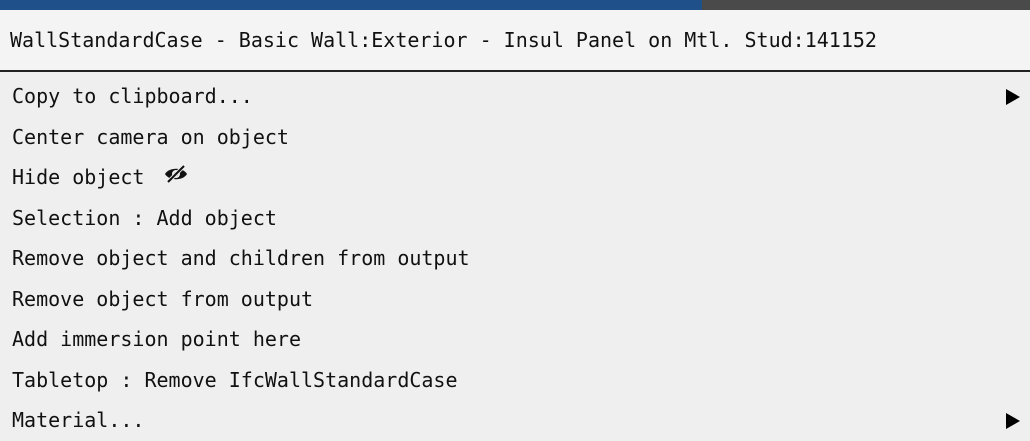 This screenshot has width=1030, height=441. What do you see at coordinates (163, 298) in the screenshot?
I see `menu-item-label: Remove object from output` at bounding box center [163, 298].